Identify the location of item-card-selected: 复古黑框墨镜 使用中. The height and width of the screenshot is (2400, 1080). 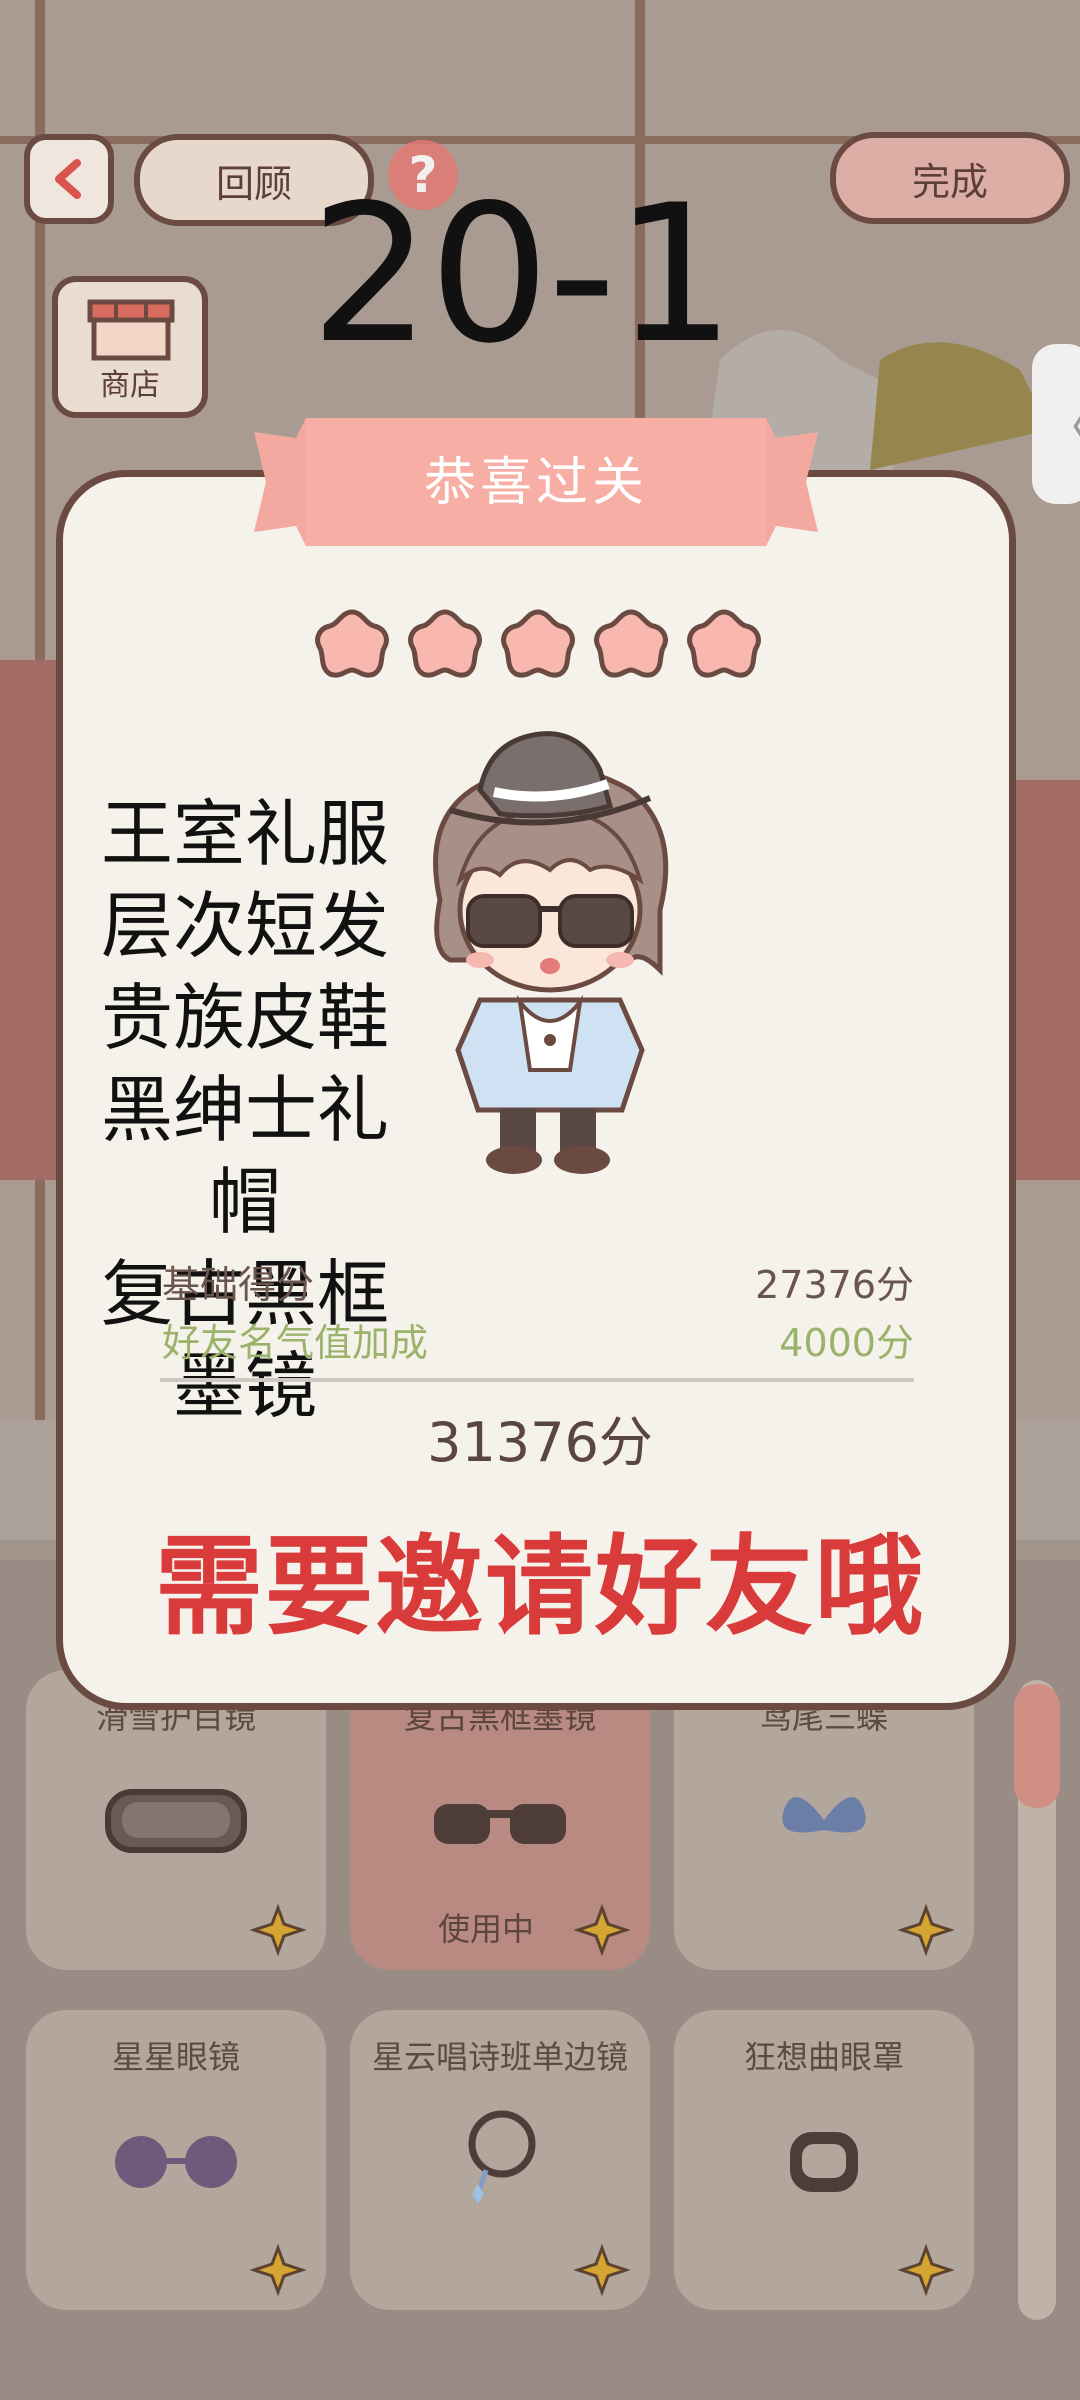
(500, 1820).